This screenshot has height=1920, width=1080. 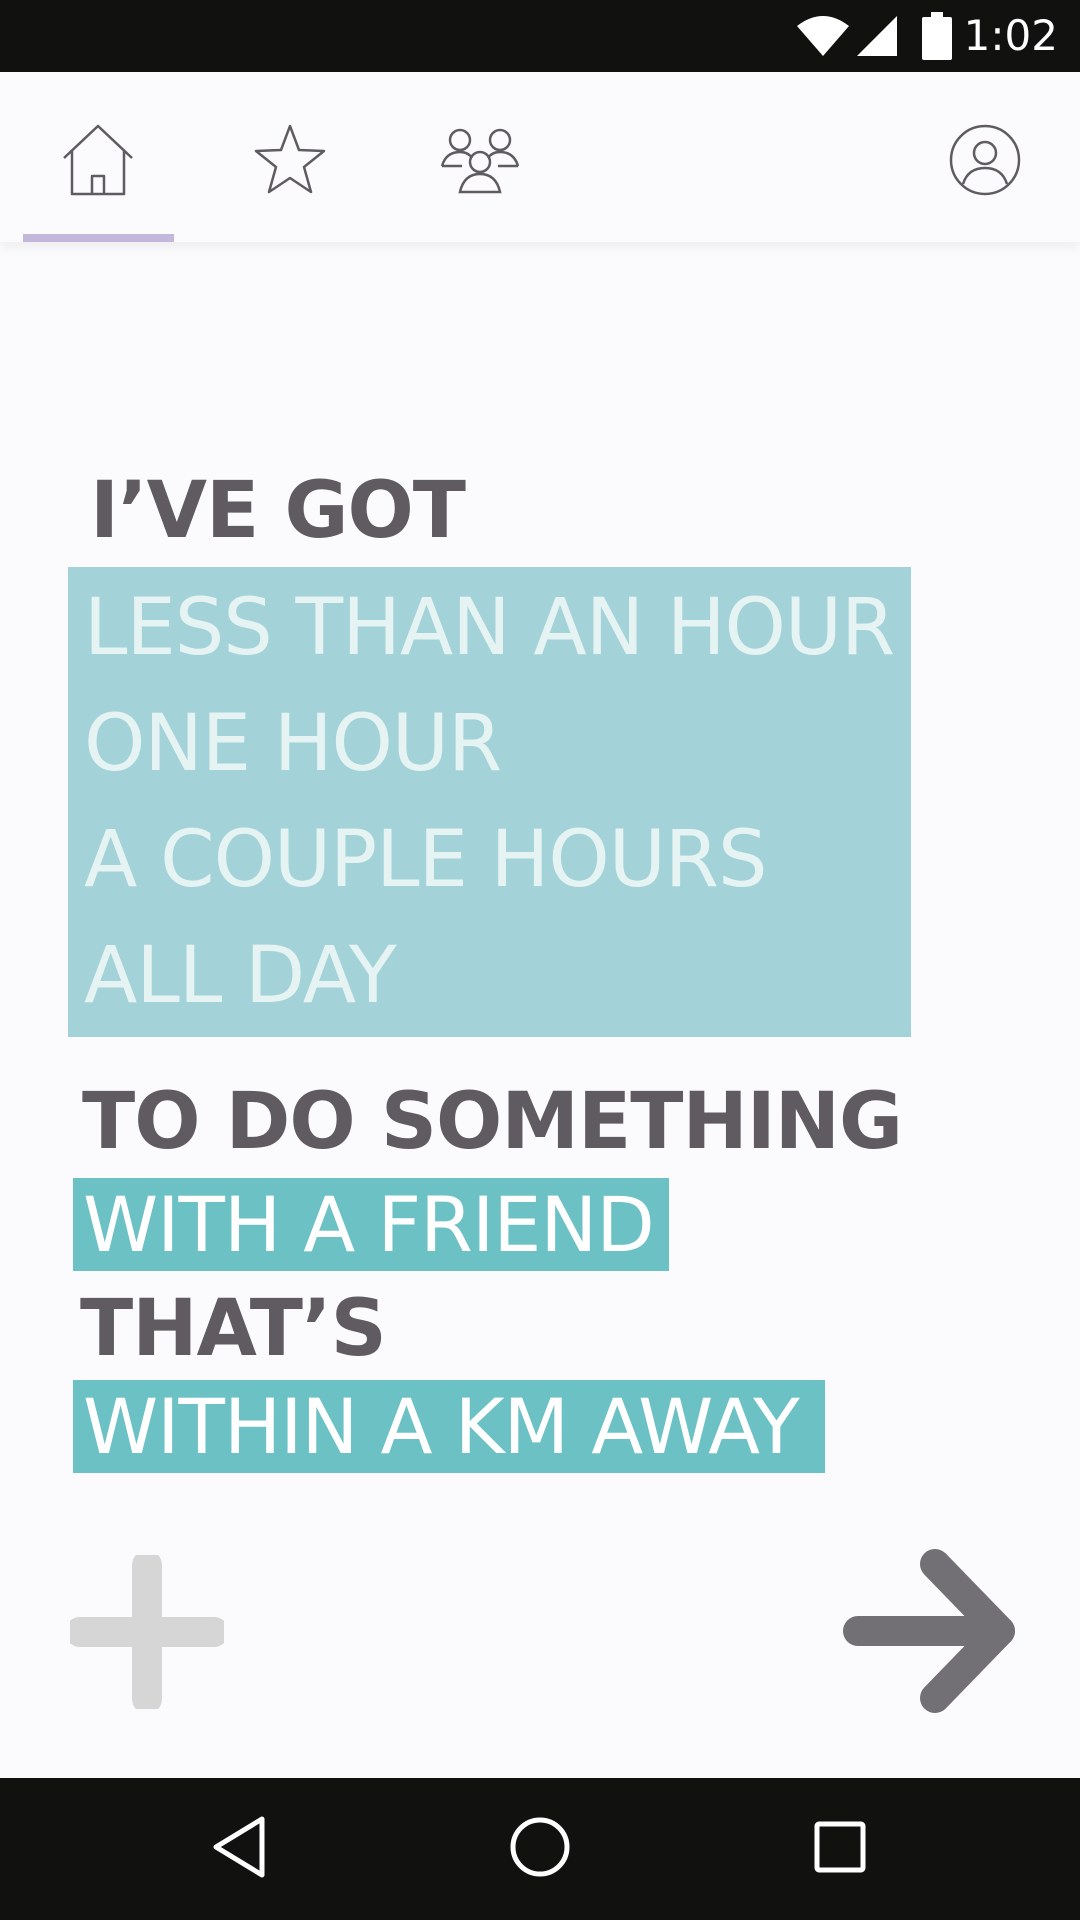 What do you see at coordinates (877, 38) in the screenshot?
I see `cellular-signal-icon` at bounding box center [877, 38].